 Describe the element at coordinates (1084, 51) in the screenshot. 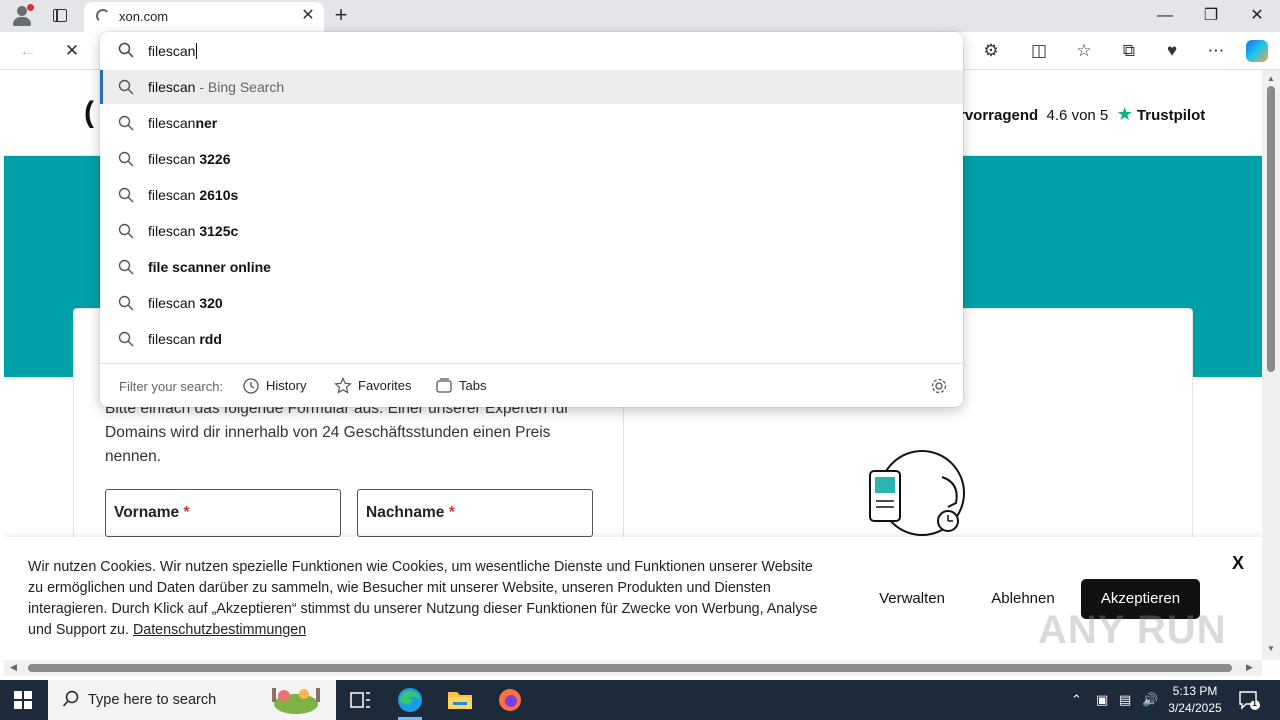

I see `favorites-star-icon: ☆` at that location.